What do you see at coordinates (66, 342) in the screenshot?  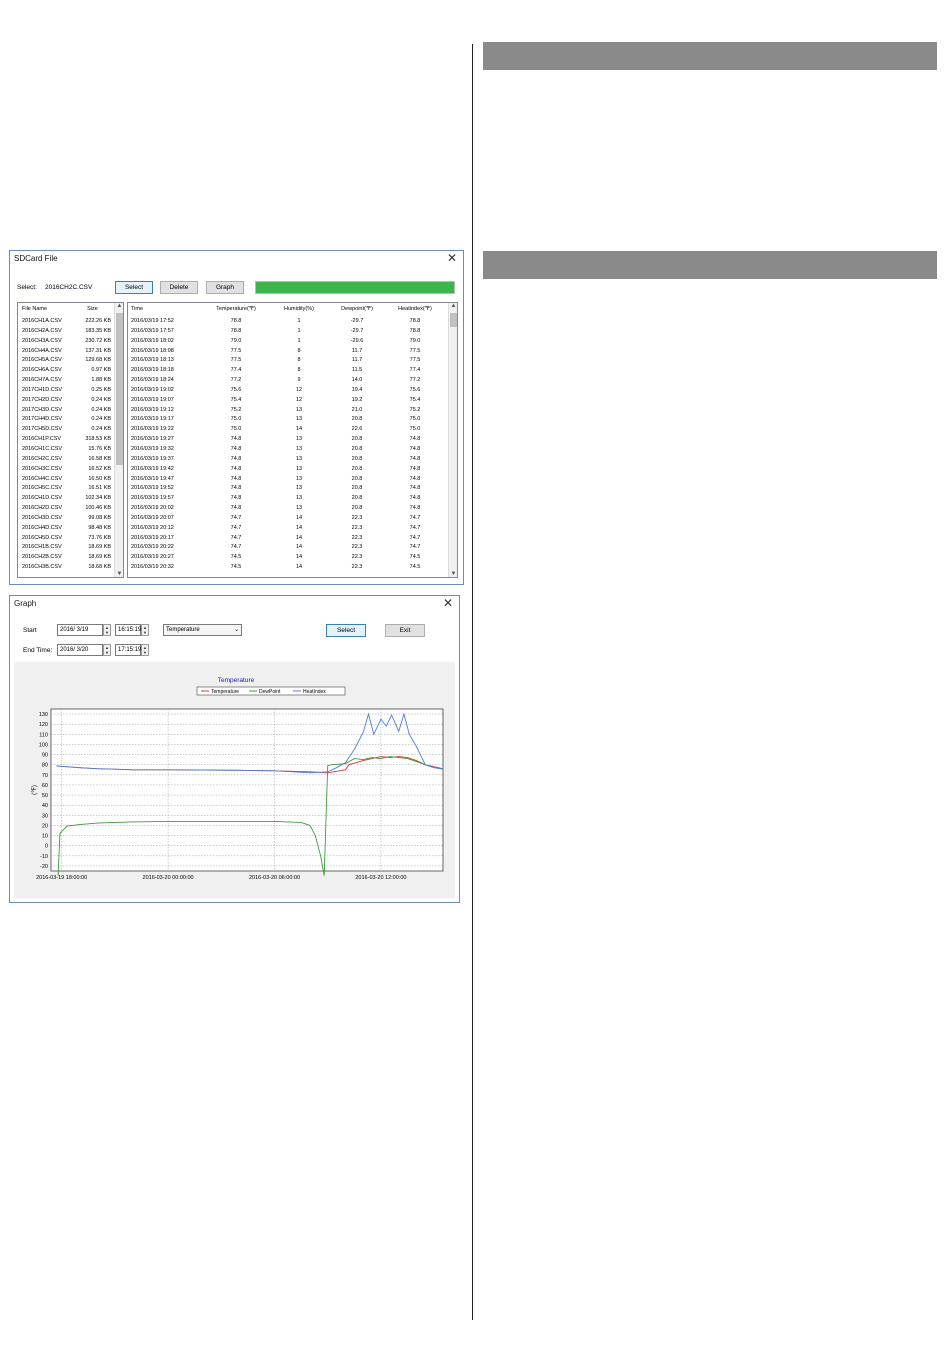 I see `file-list-item: 2016CH3A.CSV 230.72 KB` at bounding box center [66, 342].